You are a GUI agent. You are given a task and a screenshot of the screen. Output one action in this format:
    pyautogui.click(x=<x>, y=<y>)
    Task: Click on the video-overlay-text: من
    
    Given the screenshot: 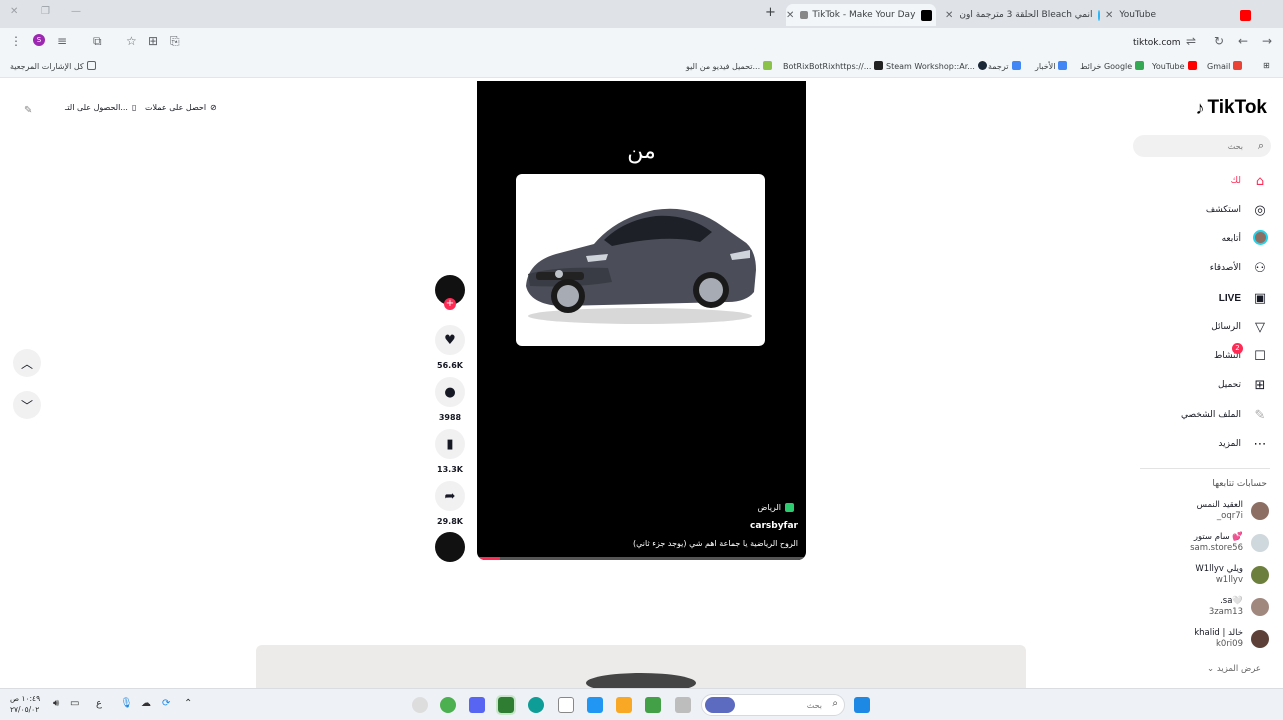 What is the action you would take?
    pyautogui.click(x=641, y=151)
    